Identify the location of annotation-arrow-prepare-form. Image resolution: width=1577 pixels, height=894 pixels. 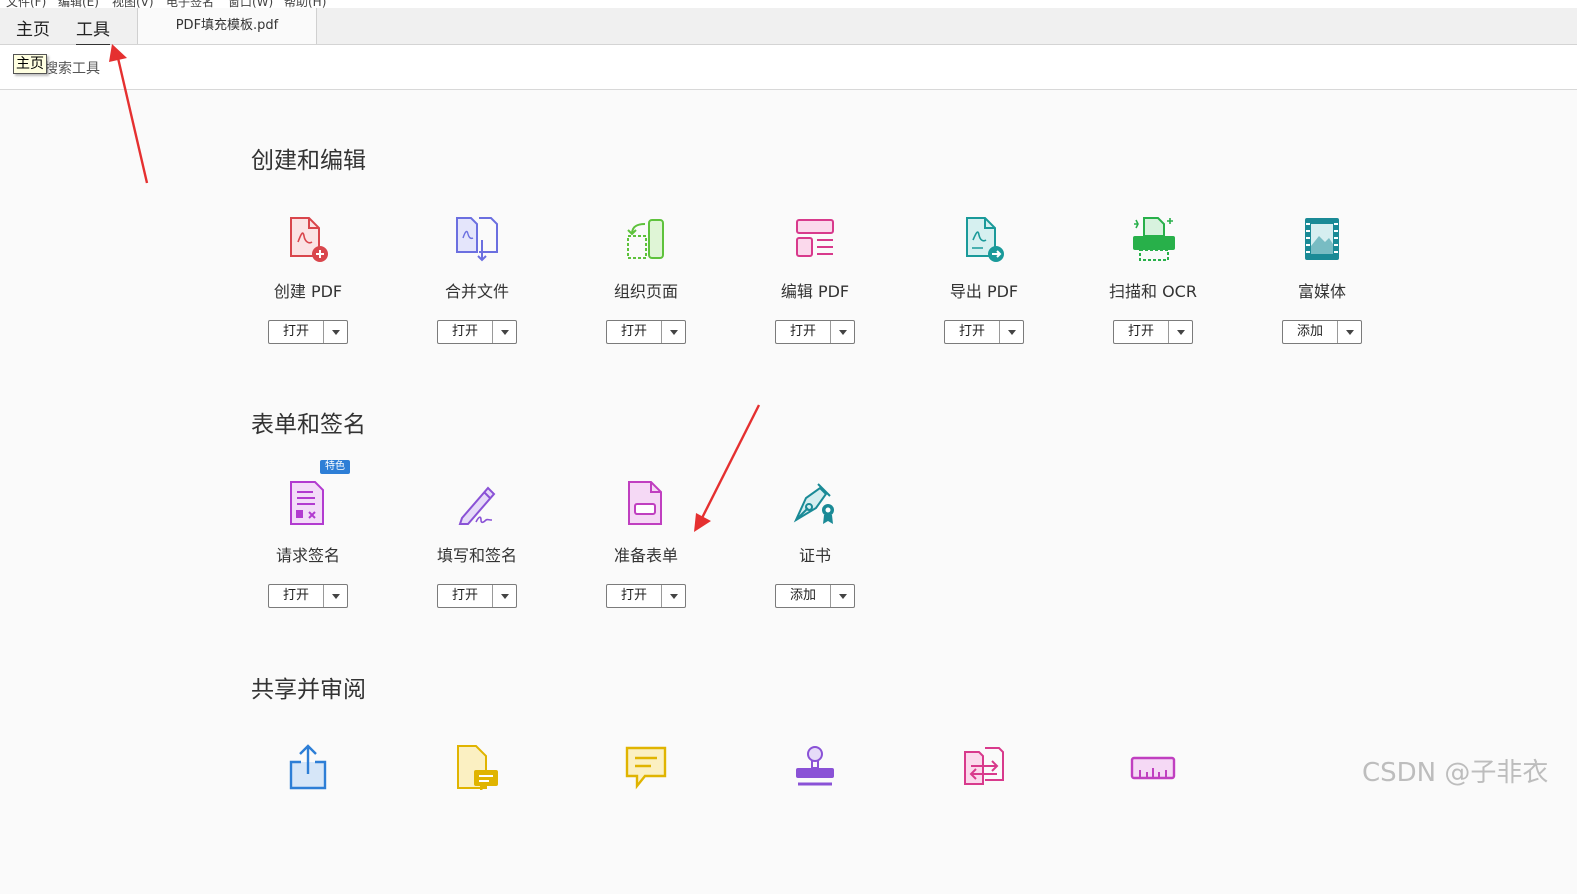
(727, 468).